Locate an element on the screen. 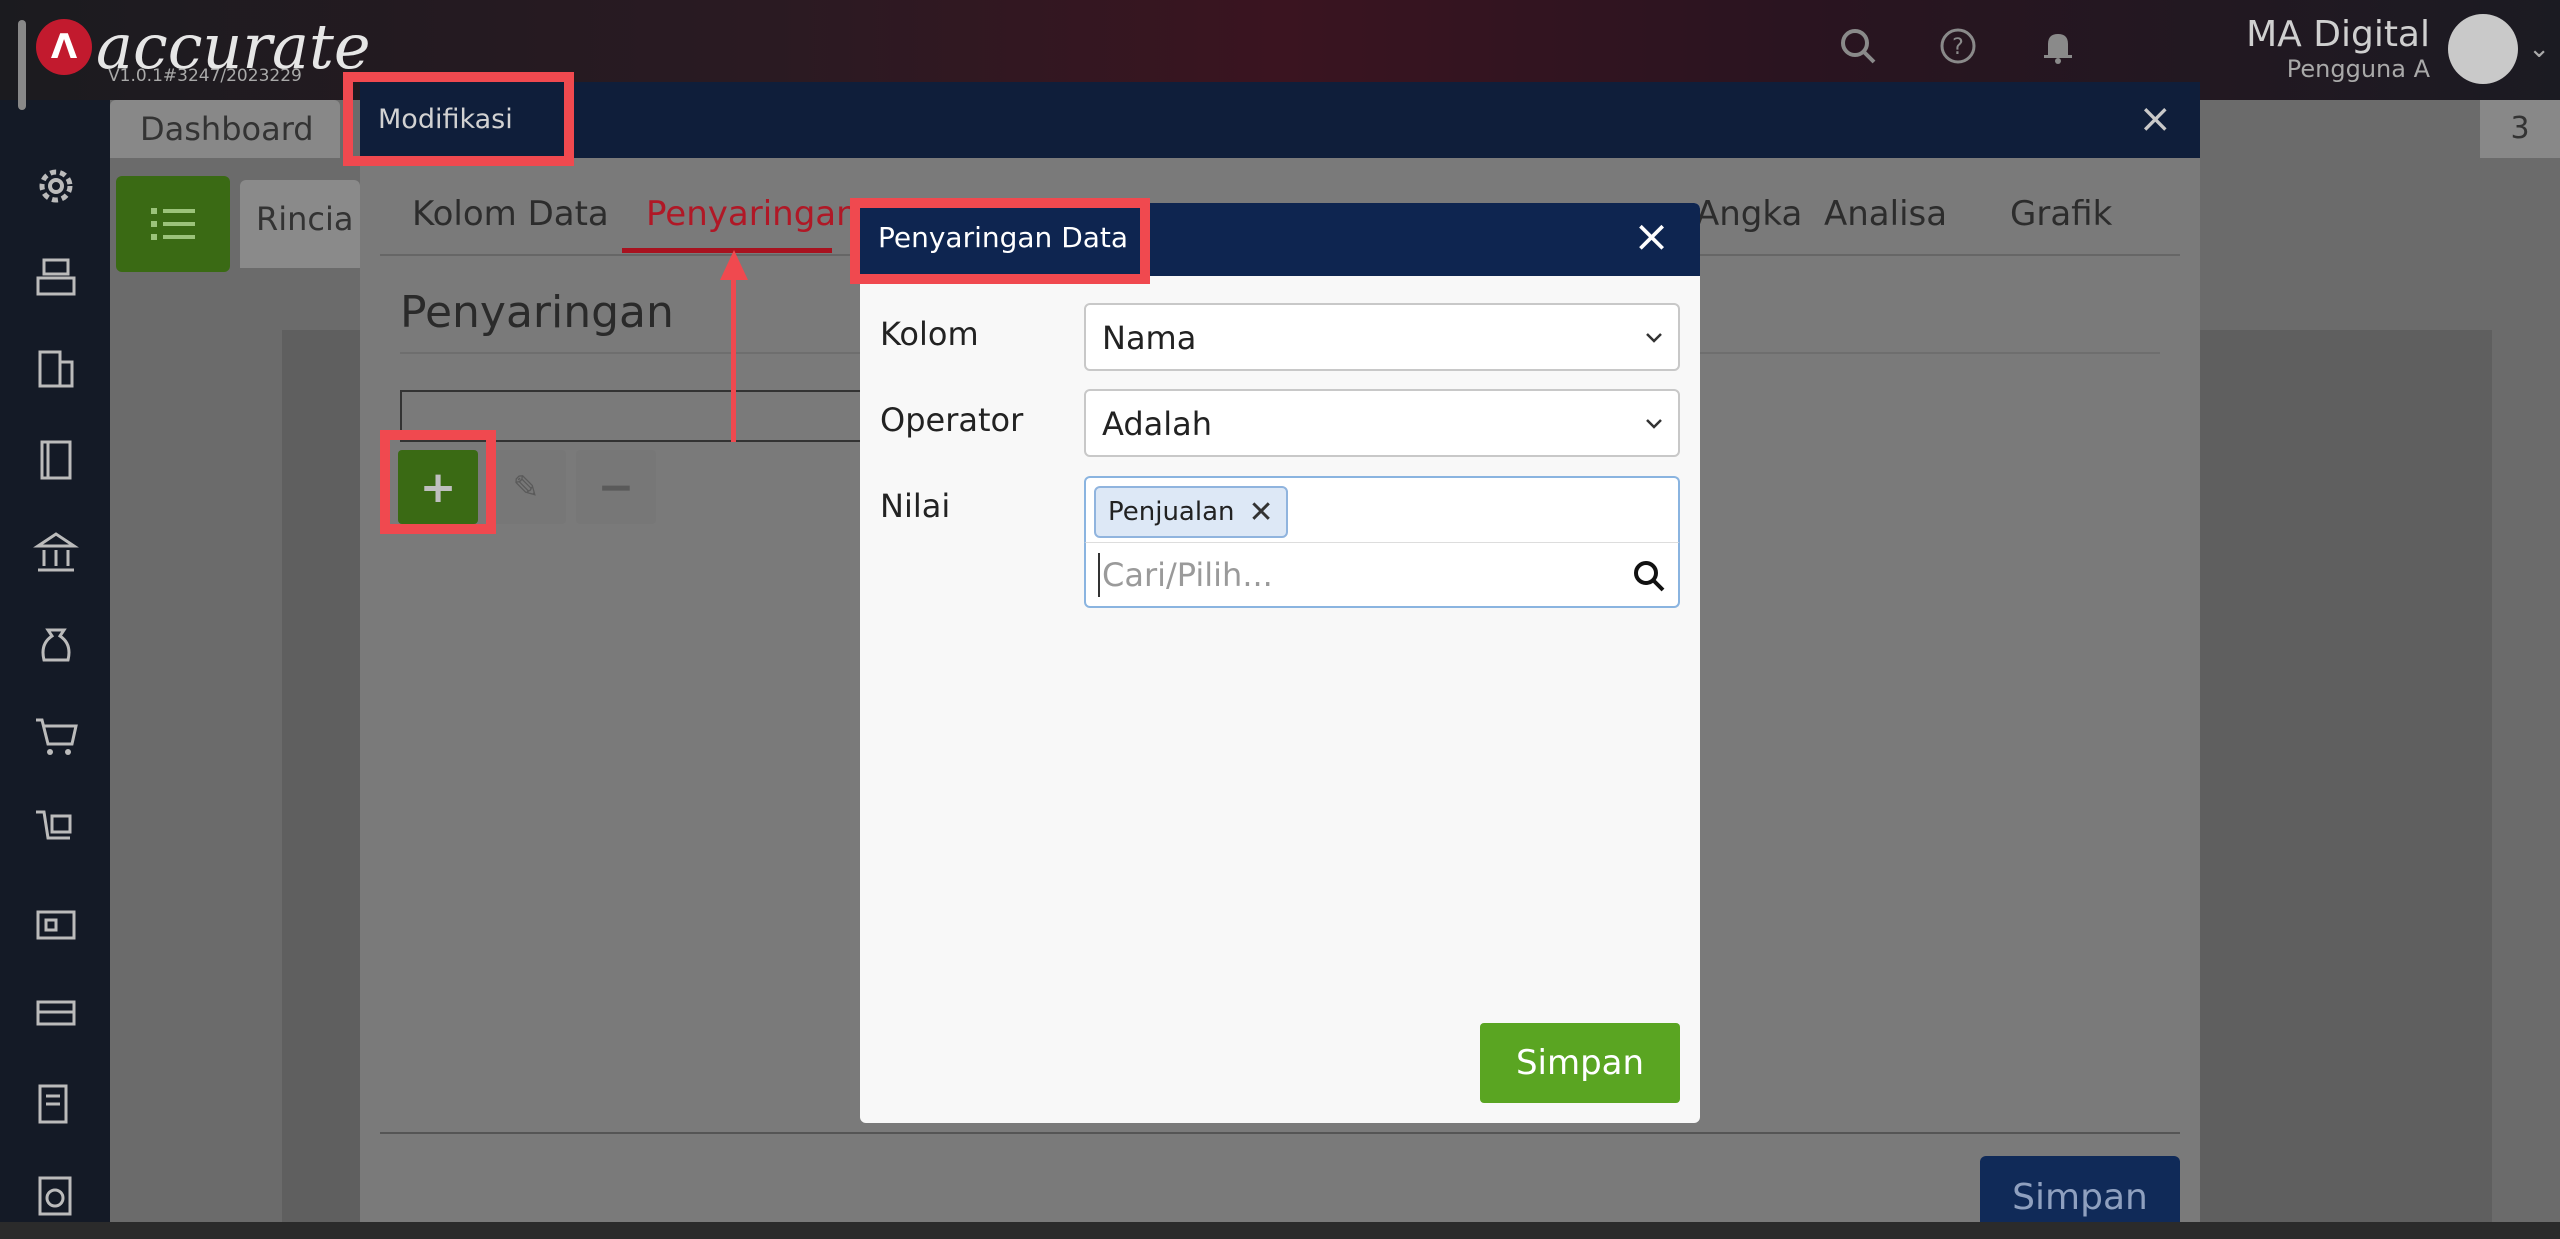 Image resolution: width=2560 pixels, height=1239 pixels. report-icon is located at coordinates (56, 1104).